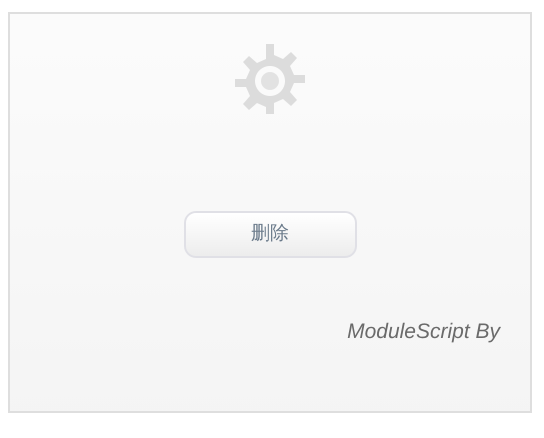  What do you see at coordinates (270, 234) in the screenshot?
I see `delete-button: 删除` at bounding box center [270, 234].